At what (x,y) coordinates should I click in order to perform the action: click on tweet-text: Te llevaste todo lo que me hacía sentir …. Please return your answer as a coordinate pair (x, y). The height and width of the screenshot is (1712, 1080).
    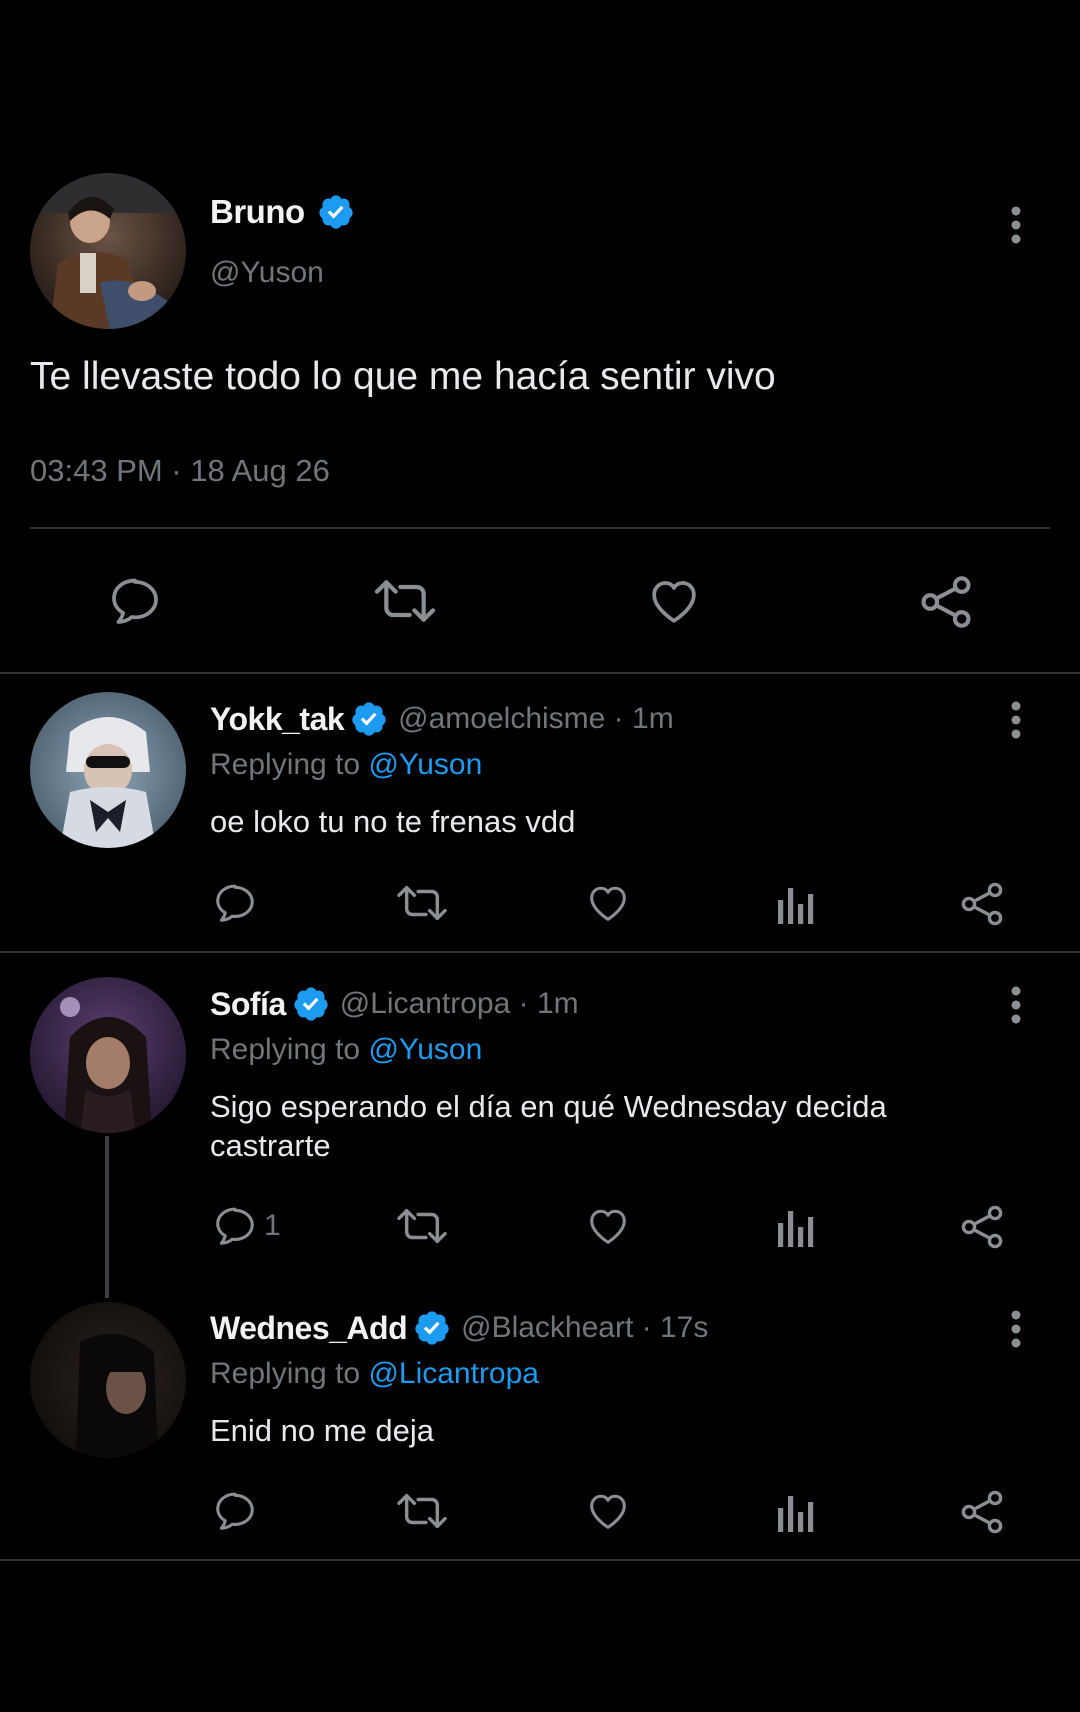
    Looking at the image, I should click on (403, 376).